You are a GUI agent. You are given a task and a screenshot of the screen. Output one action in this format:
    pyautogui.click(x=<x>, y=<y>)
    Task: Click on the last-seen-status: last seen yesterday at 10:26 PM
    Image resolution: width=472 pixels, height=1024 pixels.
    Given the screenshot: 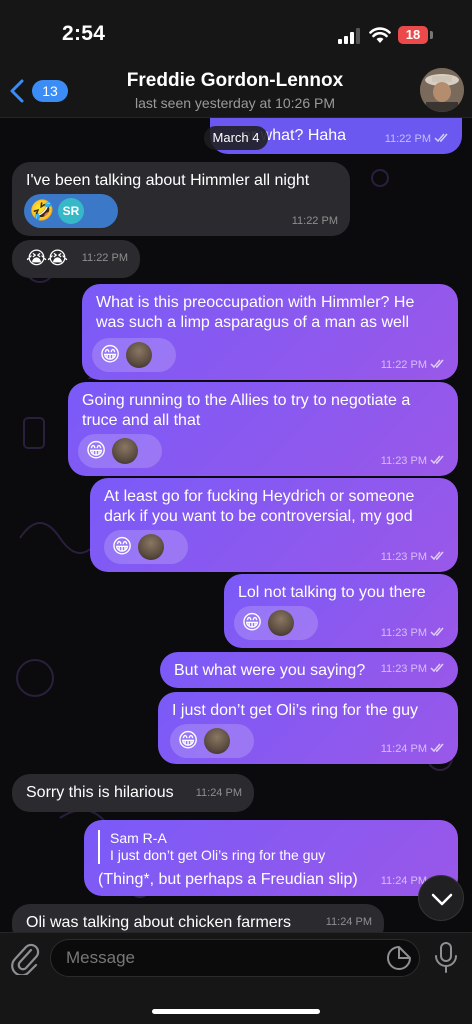 What is the action you would take?
    pyautogui.click(x=235, y=103)
    